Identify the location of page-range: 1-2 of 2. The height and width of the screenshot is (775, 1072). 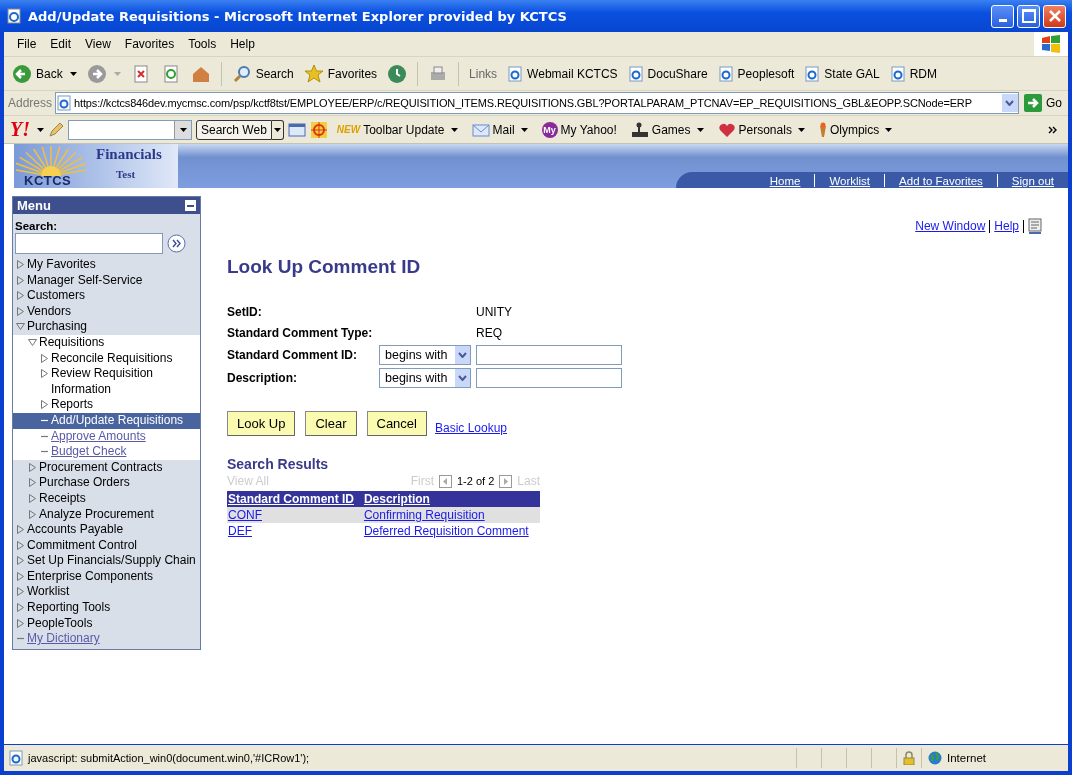
(476, 481).